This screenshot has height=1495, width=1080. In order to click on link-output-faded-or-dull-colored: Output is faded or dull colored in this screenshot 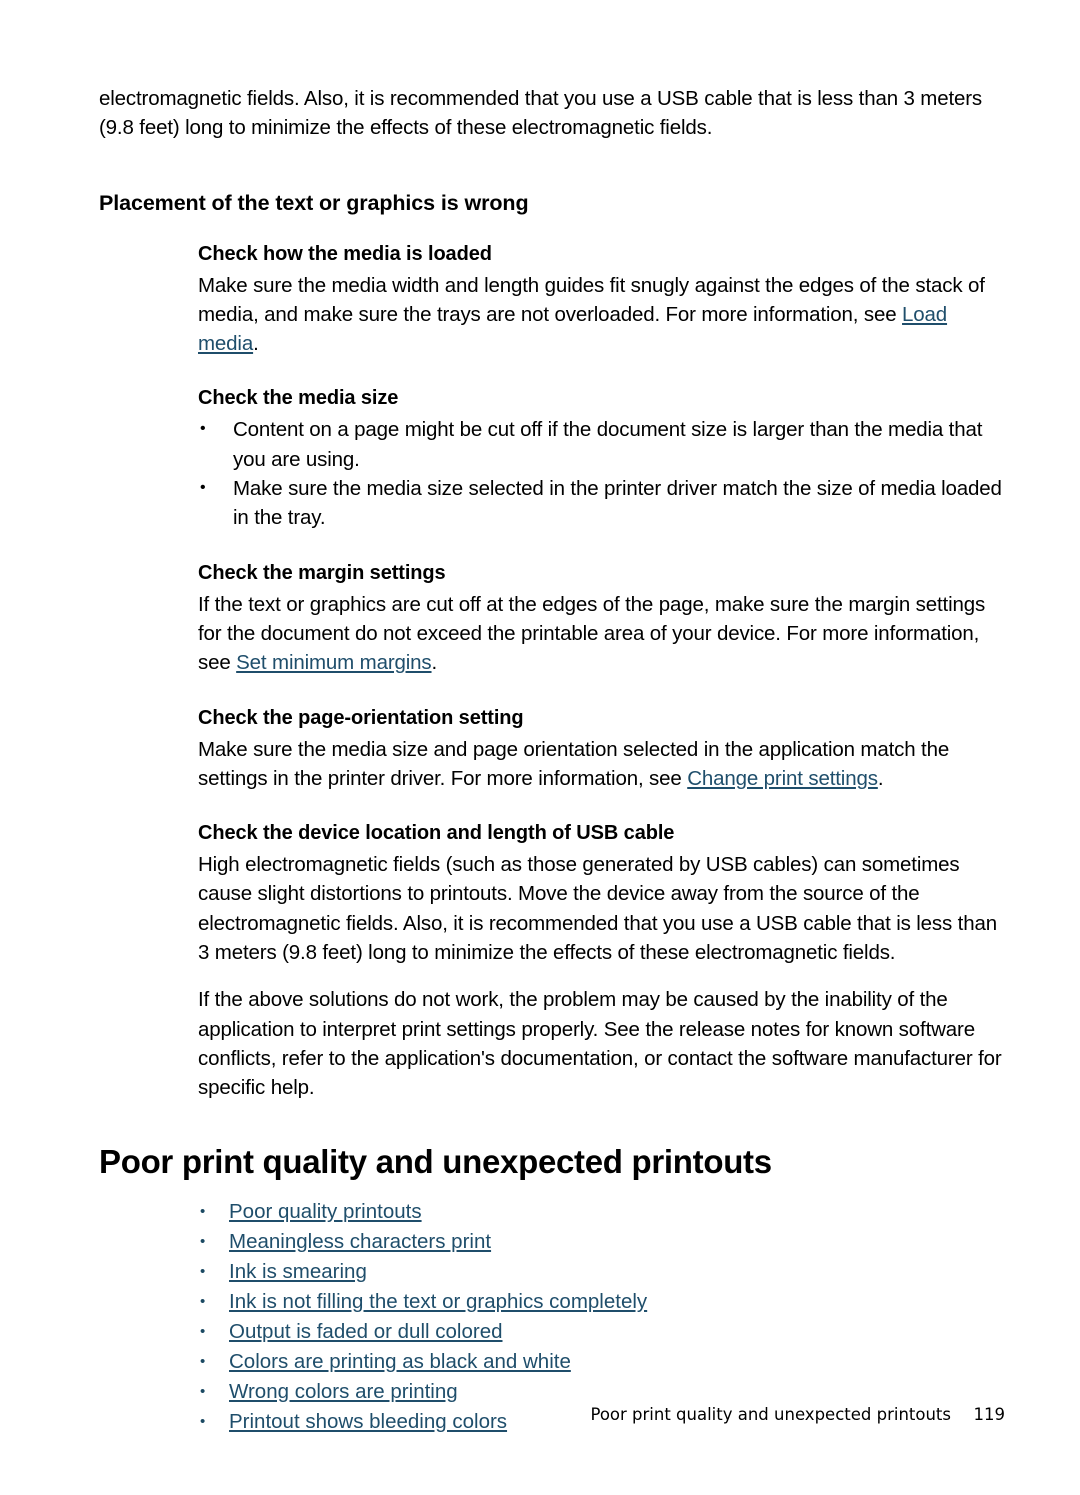, I will do `click(366, 1331)`.